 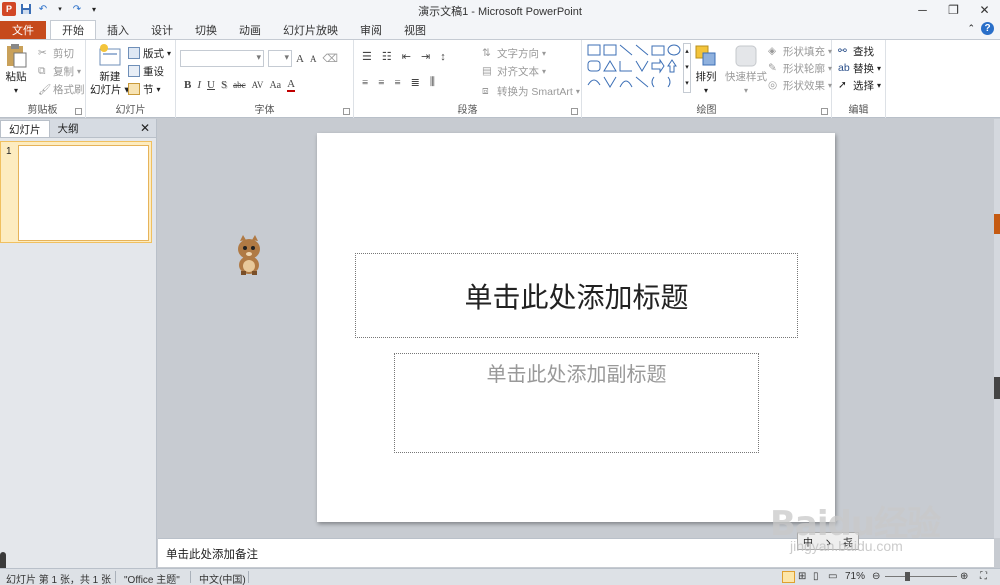 What do you see at coordinates (576, 295) in the screenshot?
I see `title-placeholder: 单击此处添加标题` at bounding box center [576, 295].